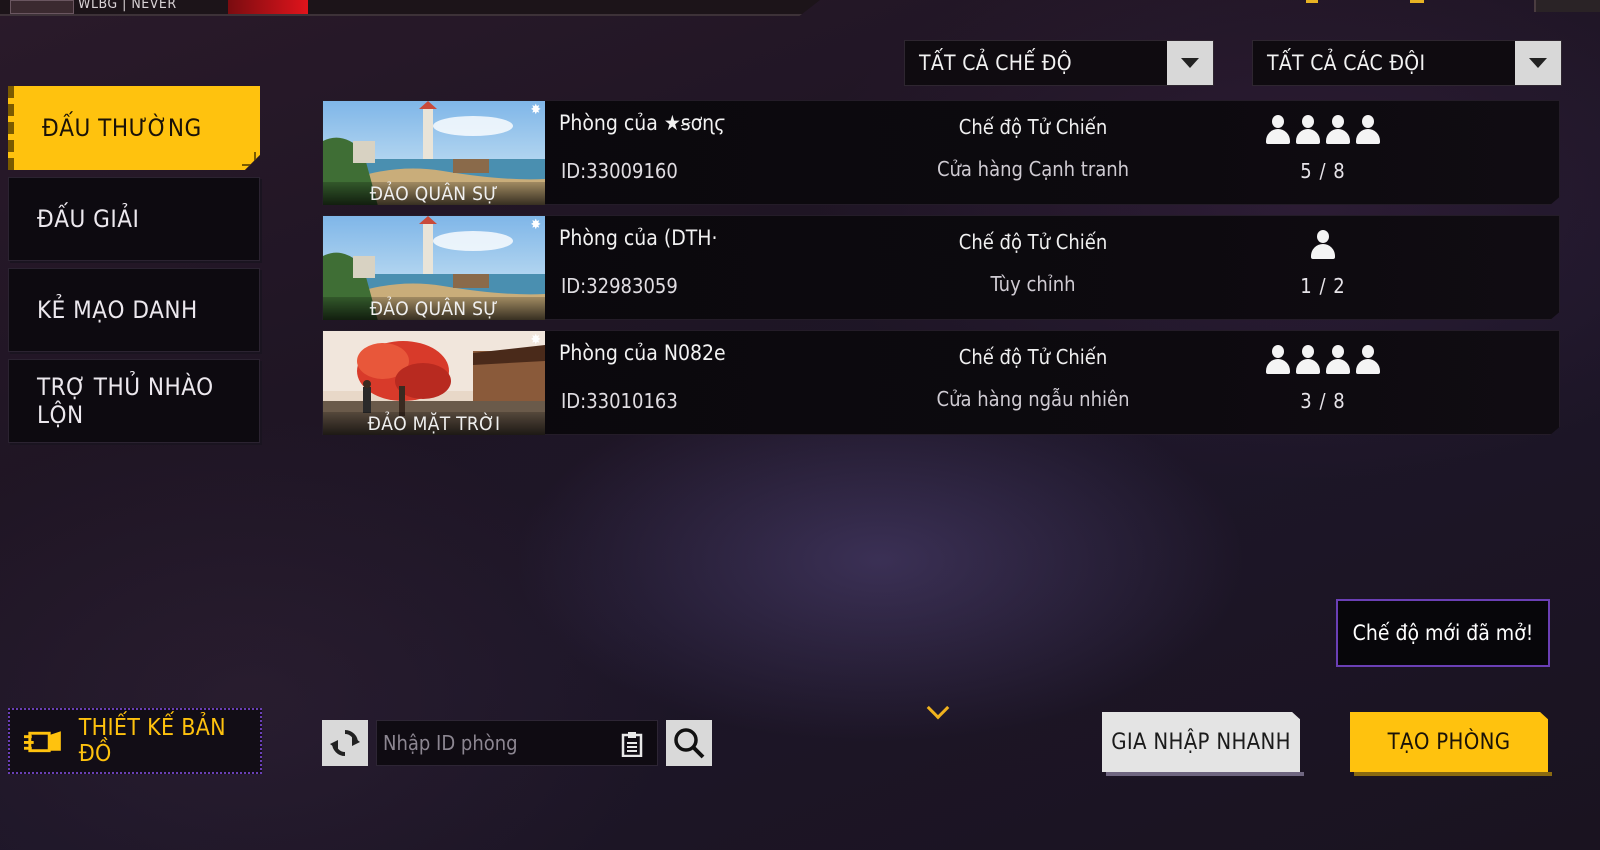 The width and height of the screenshot is (1600, 850). I want to click on team-filter-label: TẤT CẢ CÁC ĐỘI, so click(1346, 63).